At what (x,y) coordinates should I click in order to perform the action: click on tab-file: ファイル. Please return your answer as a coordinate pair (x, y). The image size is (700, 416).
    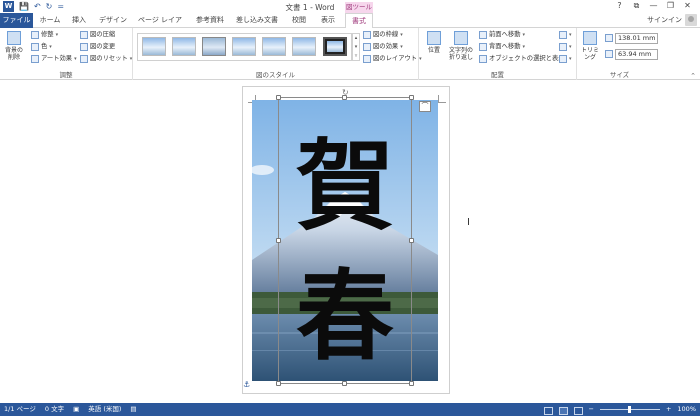
    Looking at the image, I should click on (16, 20).